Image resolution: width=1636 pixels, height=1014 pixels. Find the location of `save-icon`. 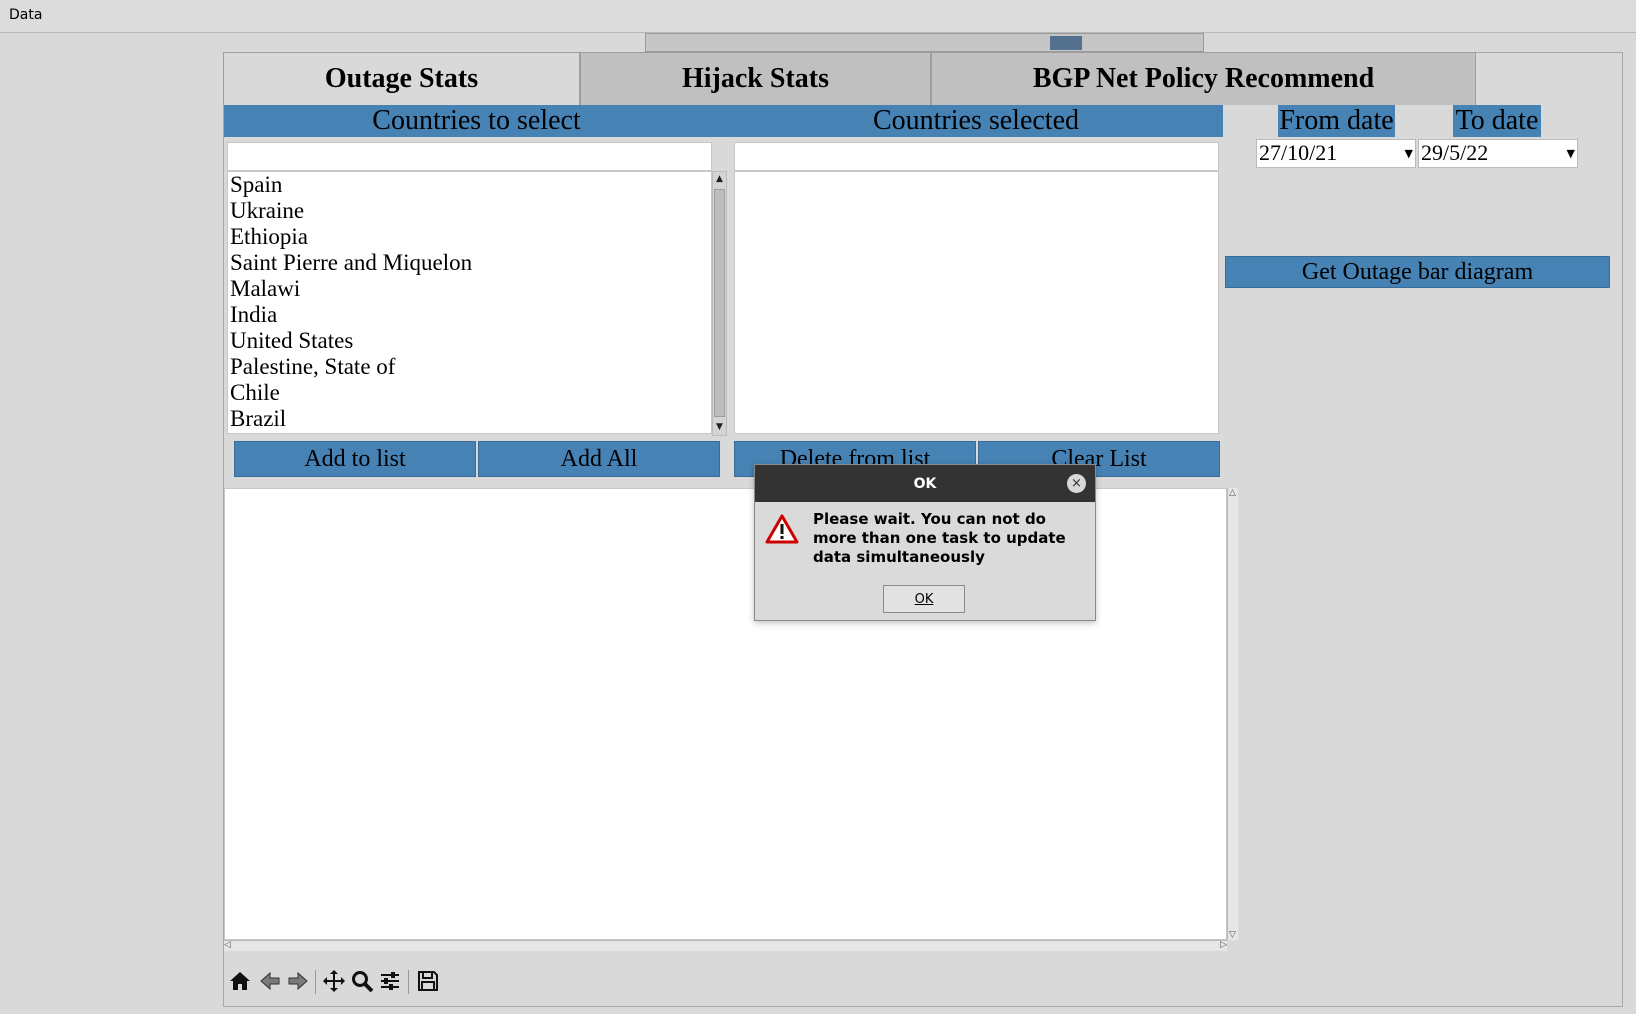

save-icon is located at coordinates (428, 981).